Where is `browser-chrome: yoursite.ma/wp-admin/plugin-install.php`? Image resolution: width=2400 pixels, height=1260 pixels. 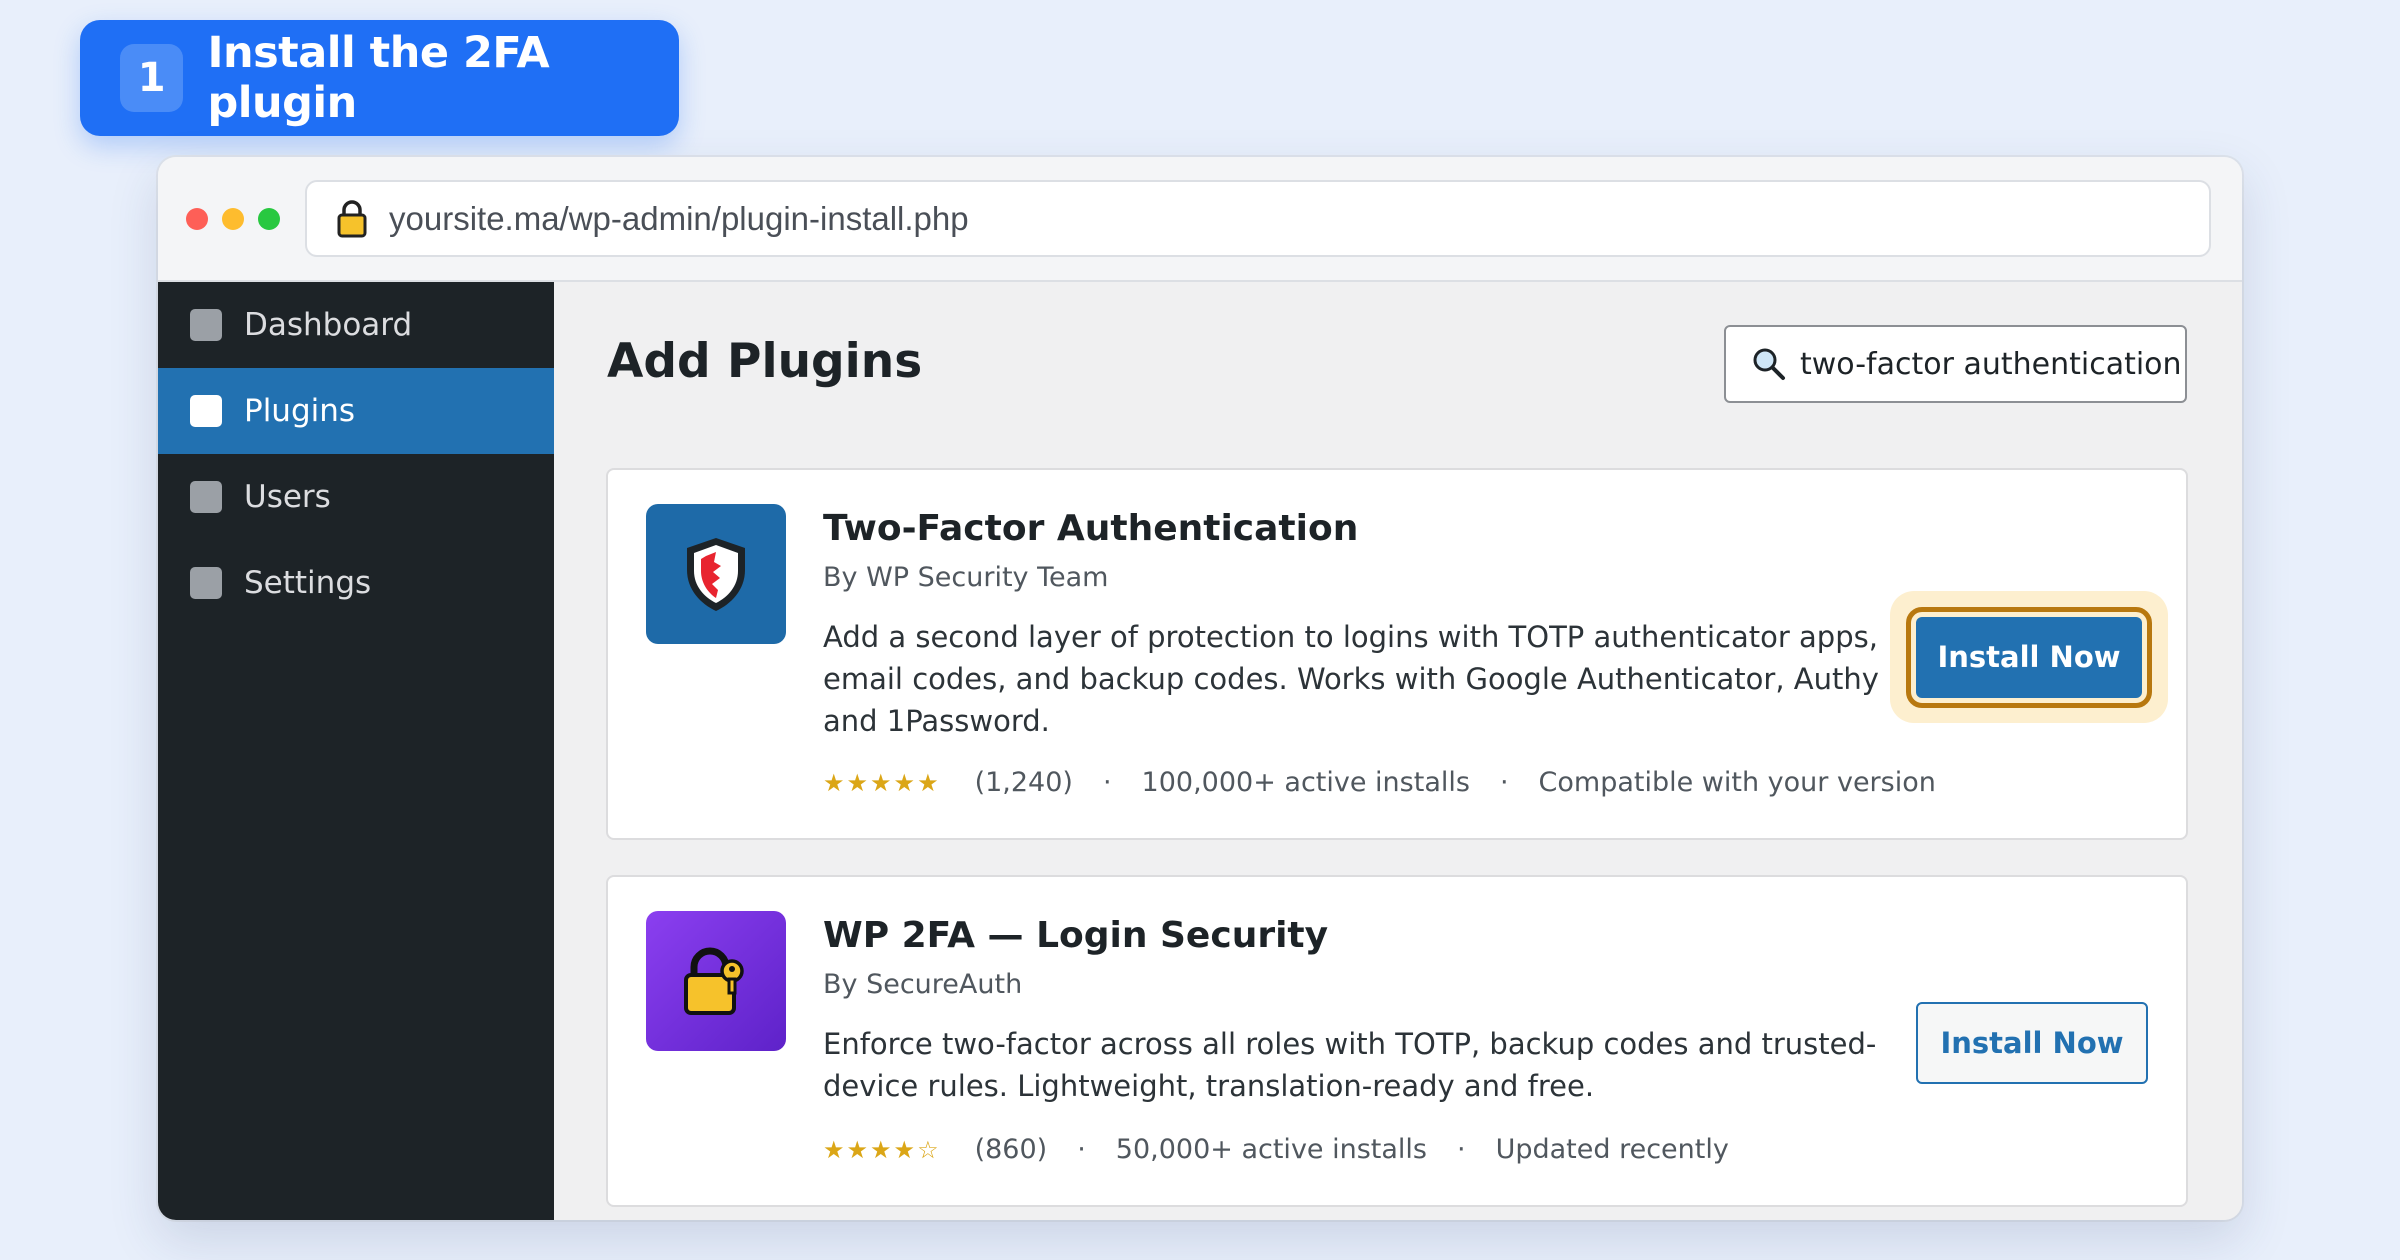
browser-chrome: yoursite.ma/wp-admin/plugin-install.php is located at coordinates (1200, 219).